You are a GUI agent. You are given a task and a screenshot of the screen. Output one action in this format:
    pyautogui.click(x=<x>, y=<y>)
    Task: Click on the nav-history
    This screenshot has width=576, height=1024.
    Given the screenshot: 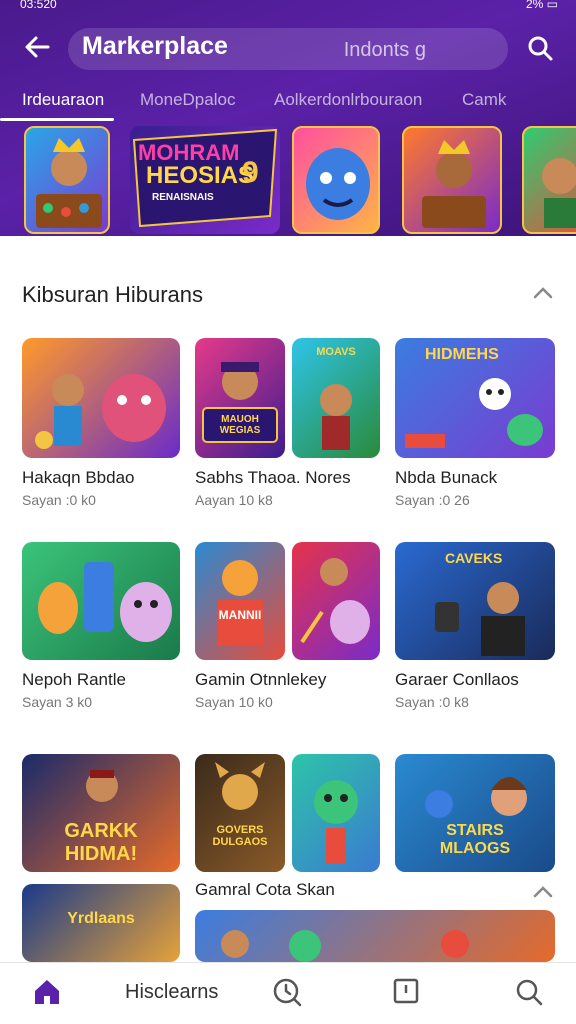 What is the action you would take?
    pyautogui.click(x=287, y=993)
    